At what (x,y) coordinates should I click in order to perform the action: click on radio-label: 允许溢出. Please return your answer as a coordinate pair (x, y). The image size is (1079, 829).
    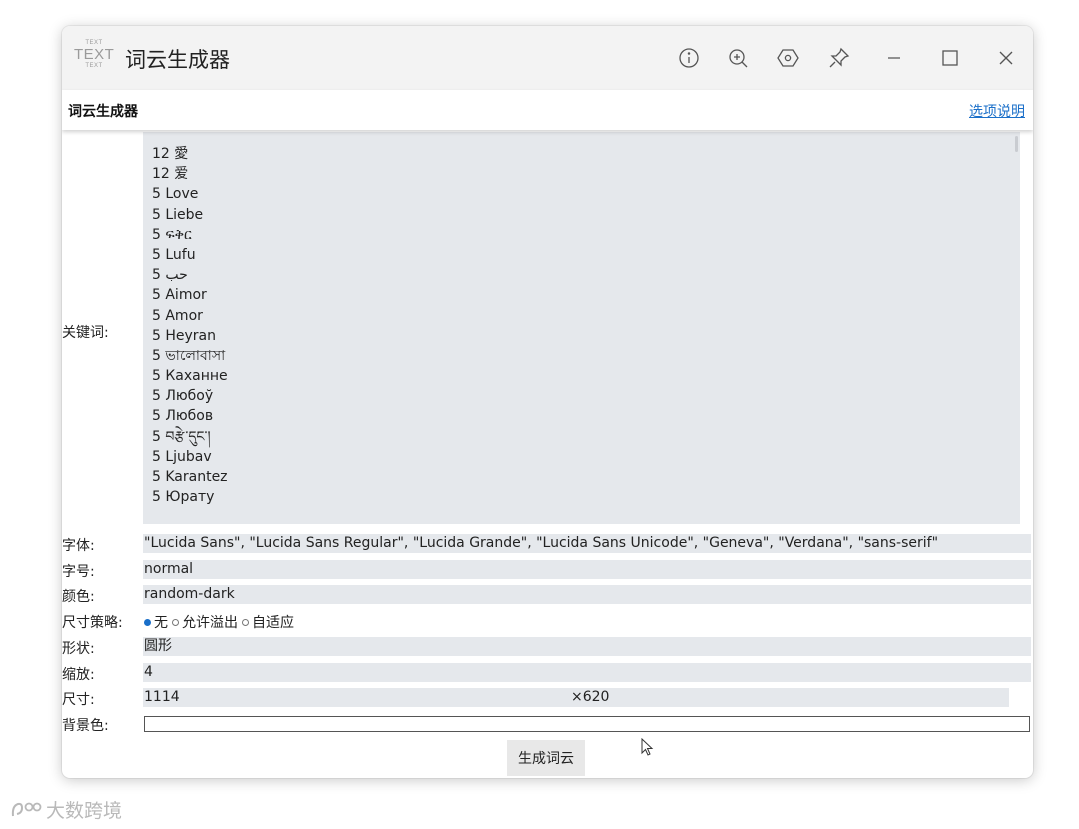
    Looking at the image, I should click on (210, 623).